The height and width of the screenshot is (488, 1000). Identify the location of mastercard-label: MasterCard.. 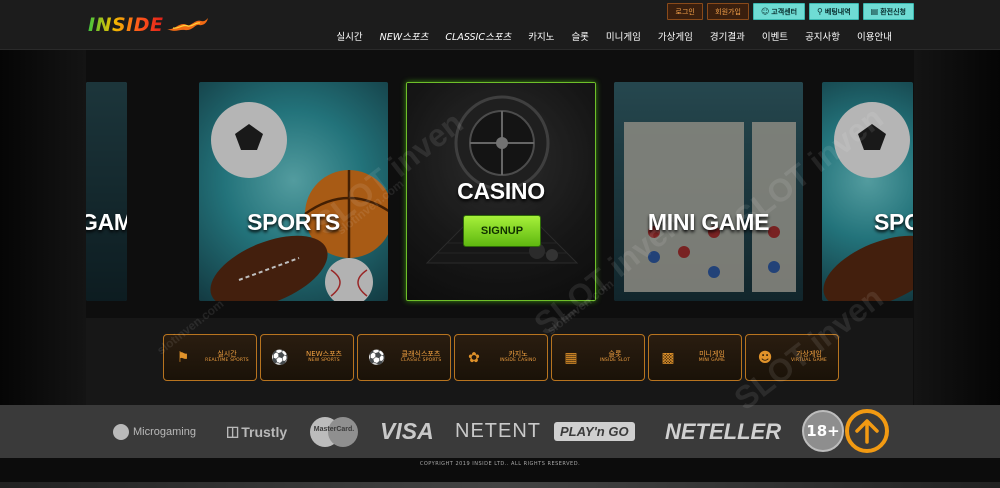
(334, 429).